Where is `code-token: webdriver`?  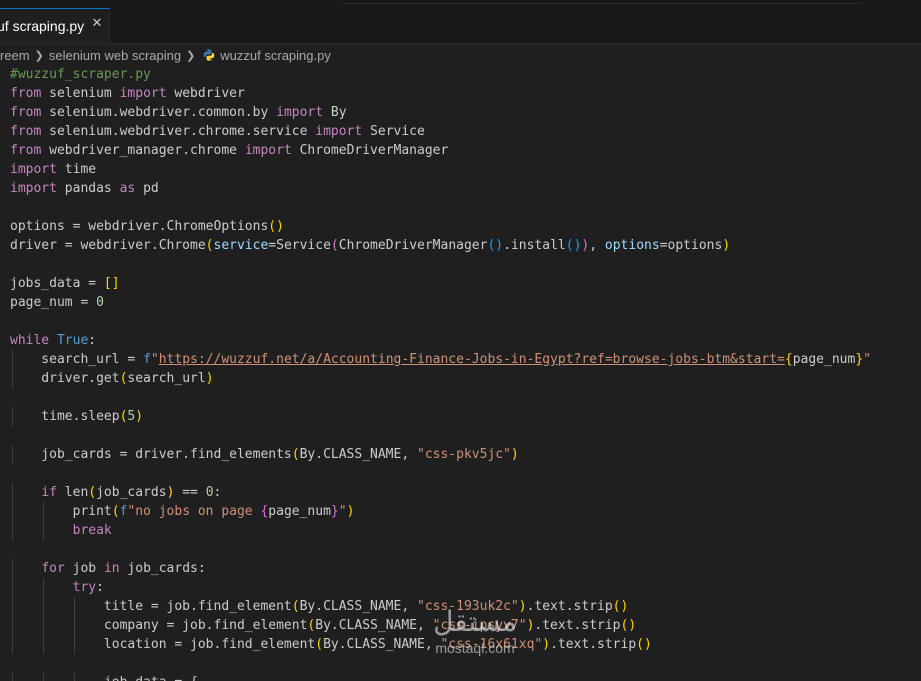 code-token: webdriver is located at coordinates (205, 93).